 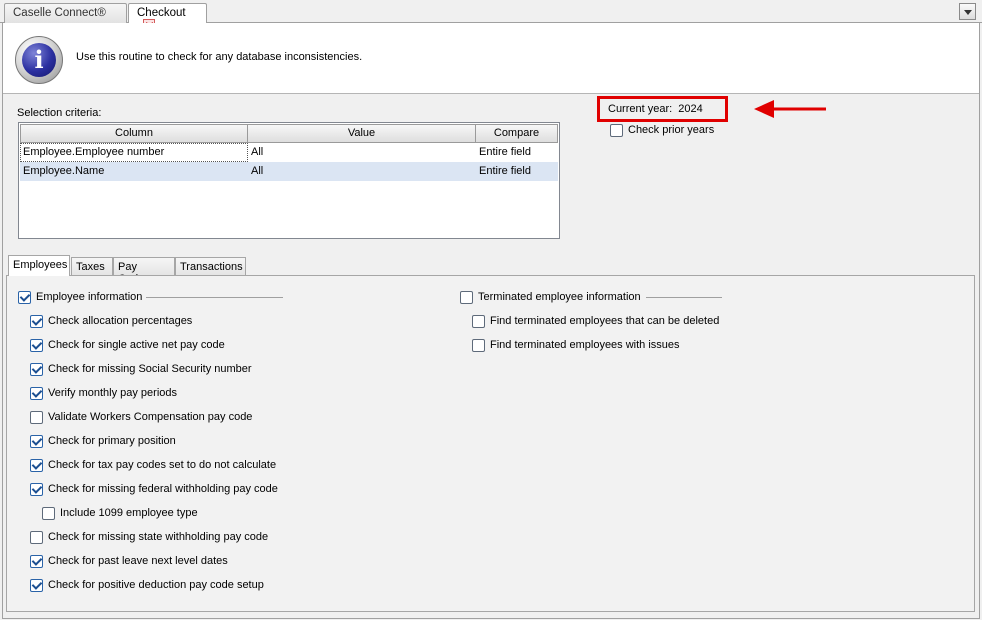 I want to click on tab-label: Checkout, so click(x=161, y=13).